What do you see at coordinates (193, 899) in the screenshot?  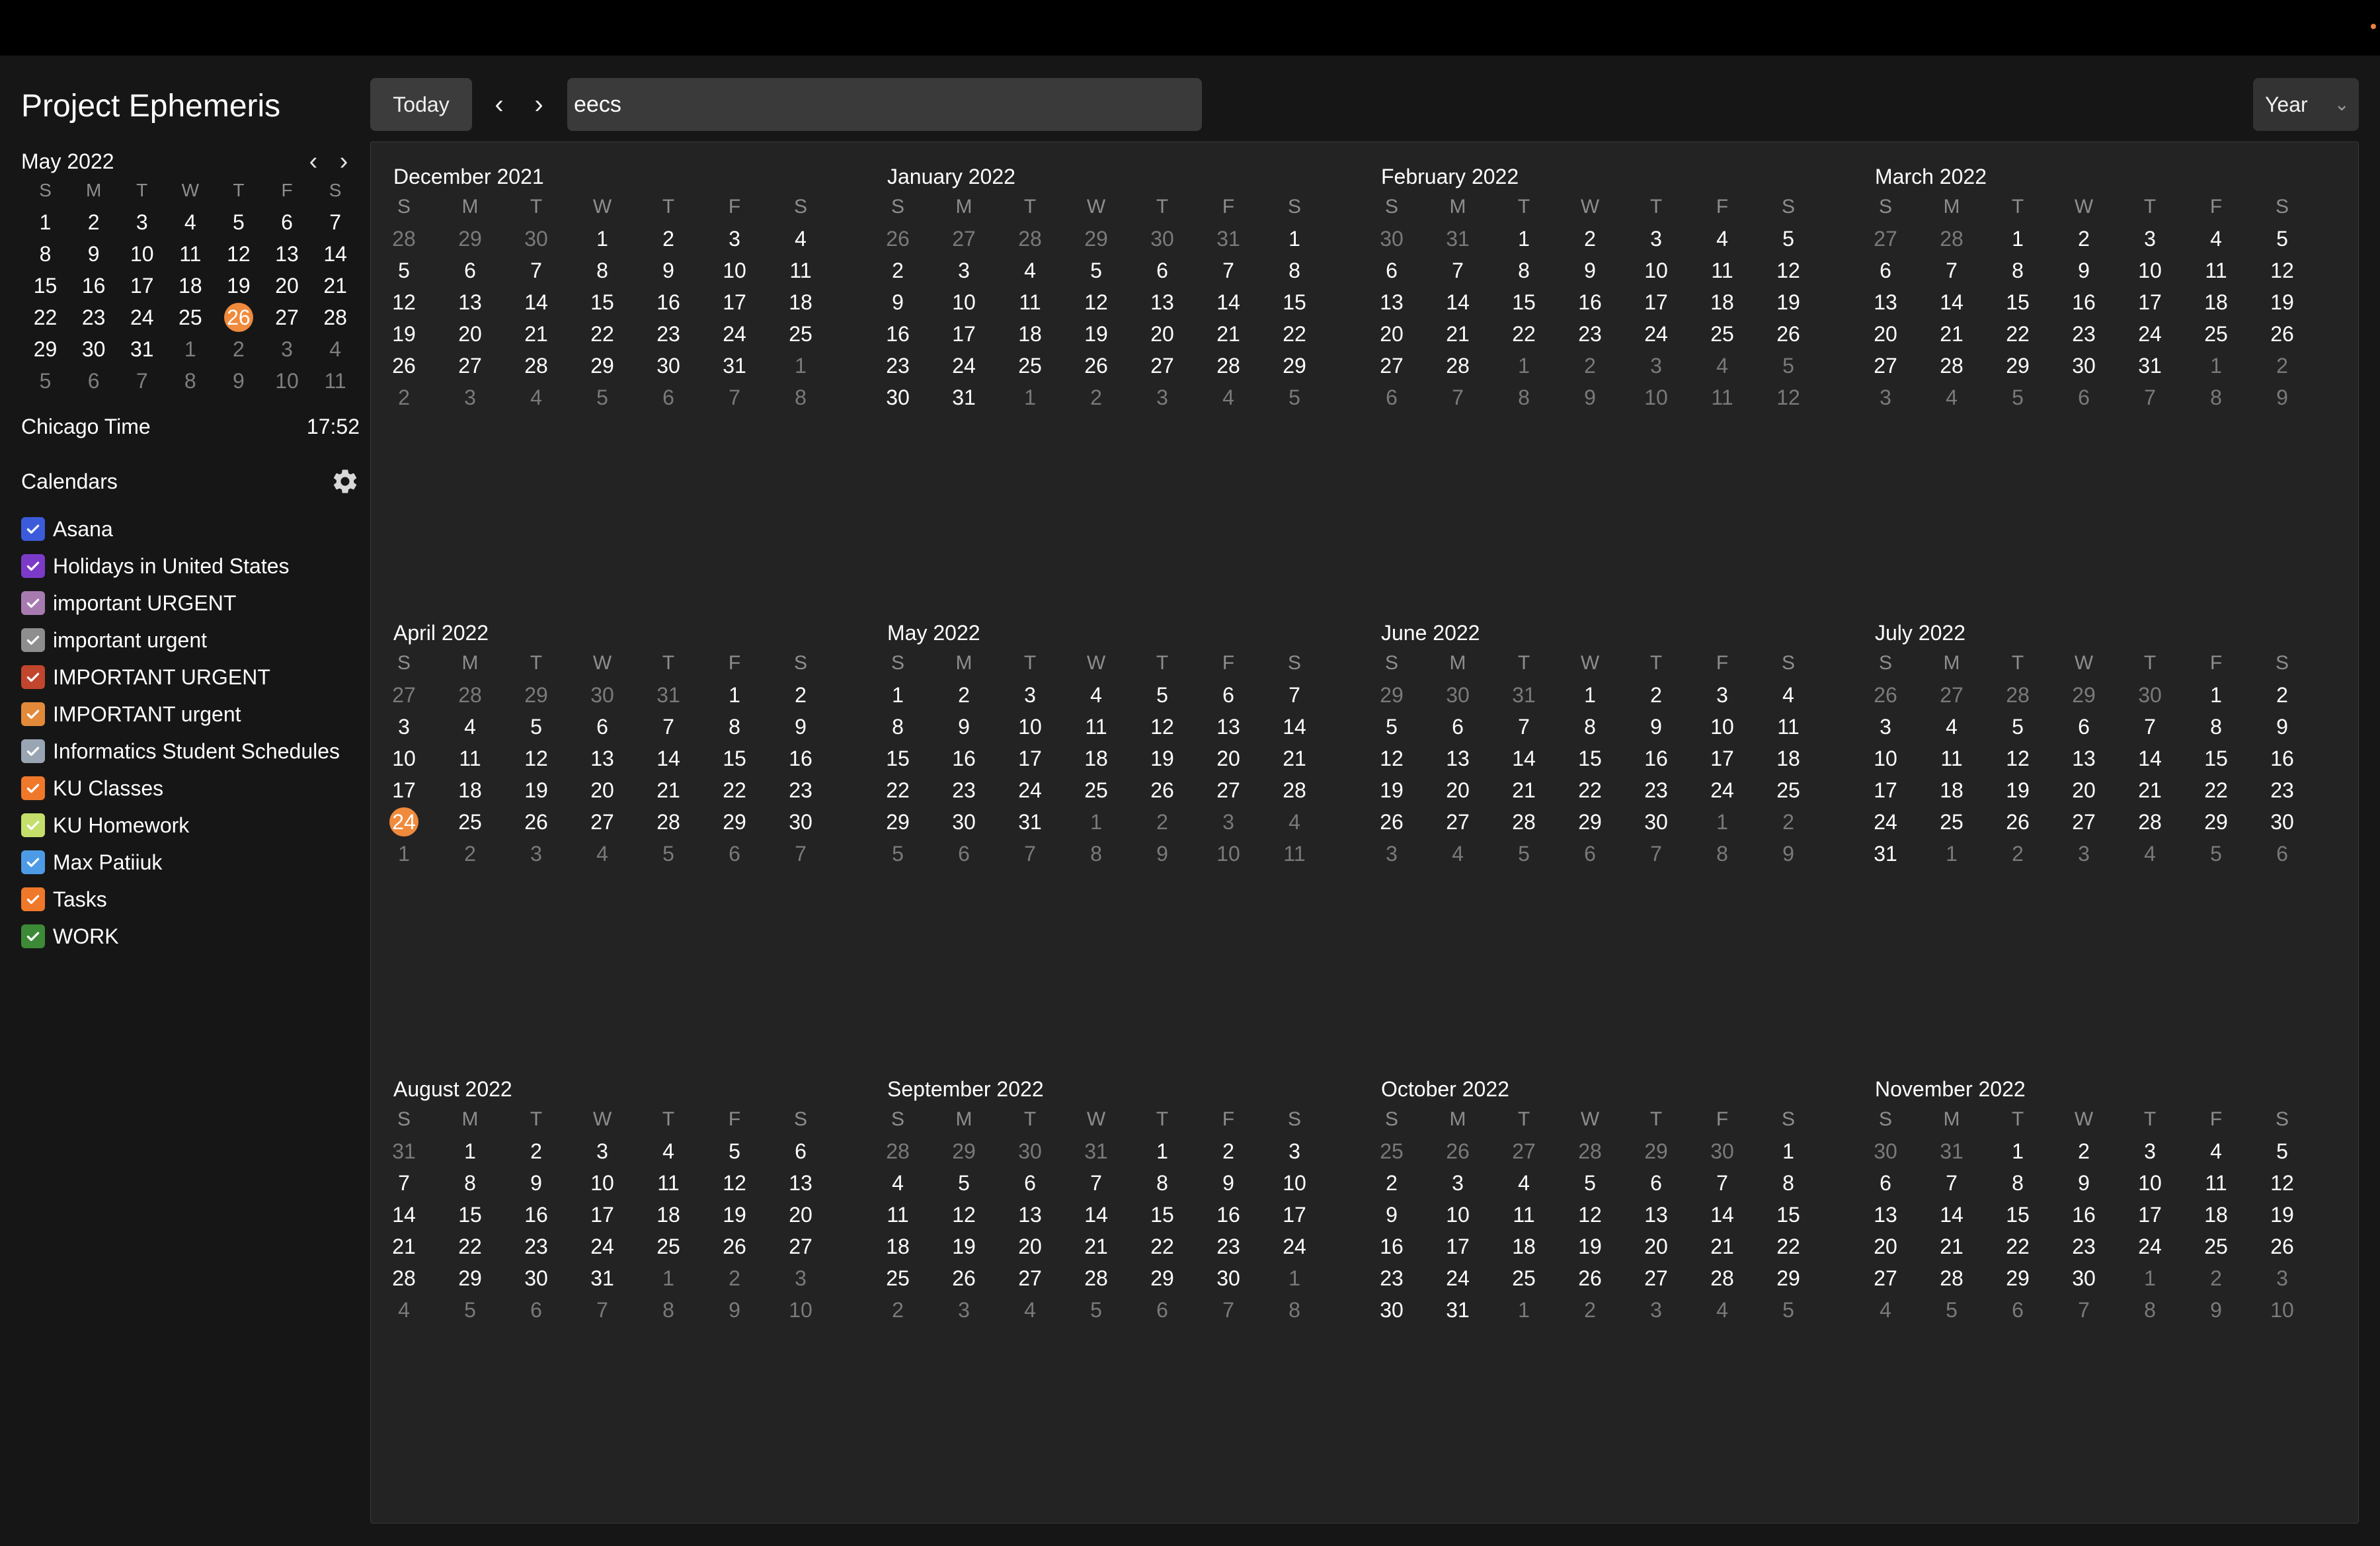 I see `calendar-item: Tasks` at bounding box center [193, 899].